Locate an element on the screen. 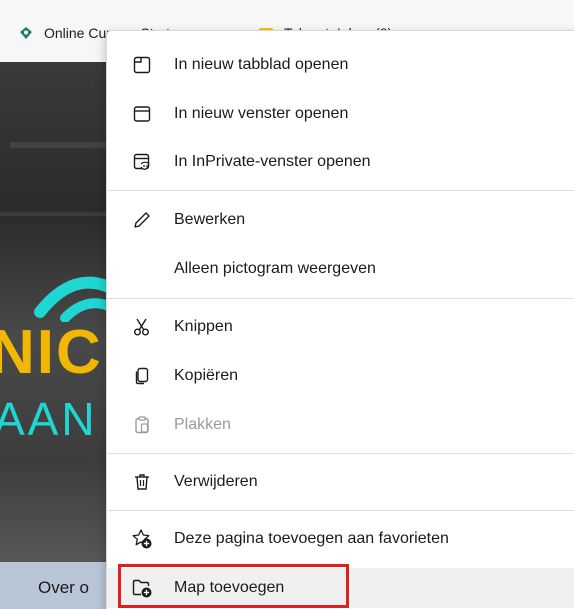  page-nav-item: Over o is located at coordinates (60, 585).